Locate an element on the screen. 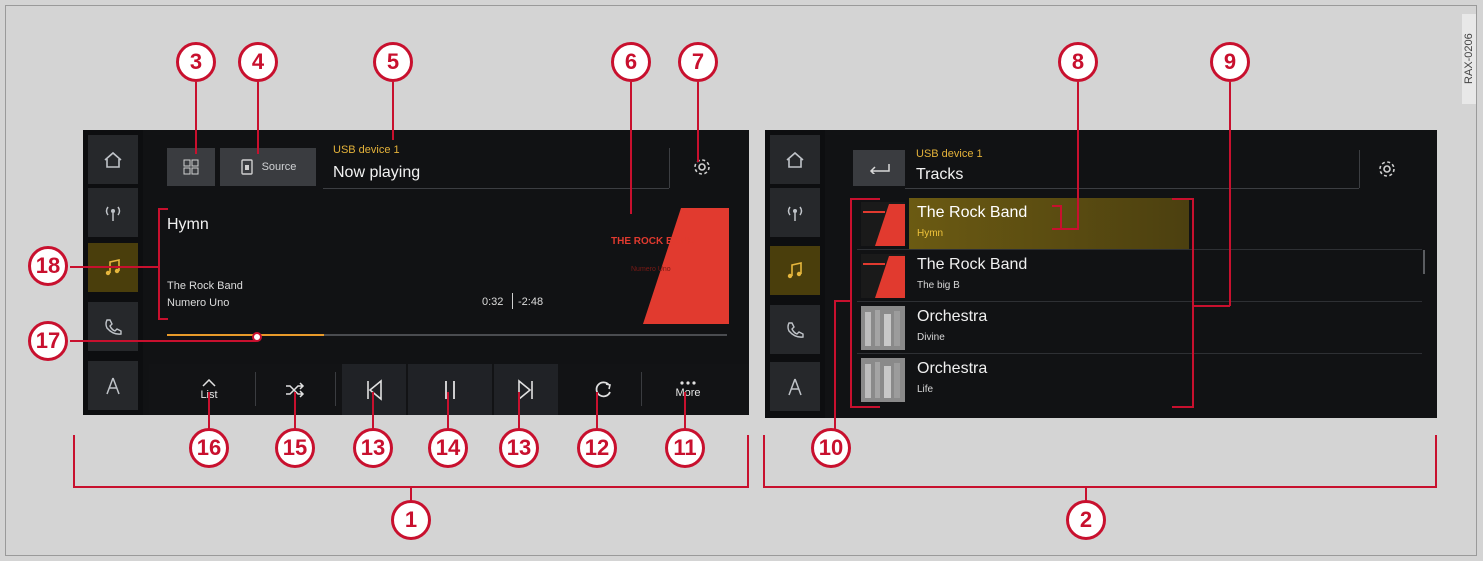 This screenshot has width=1483, height=561. album-cover: THE ROCK BAND Numero Uno is located at coordinates (670, 266).